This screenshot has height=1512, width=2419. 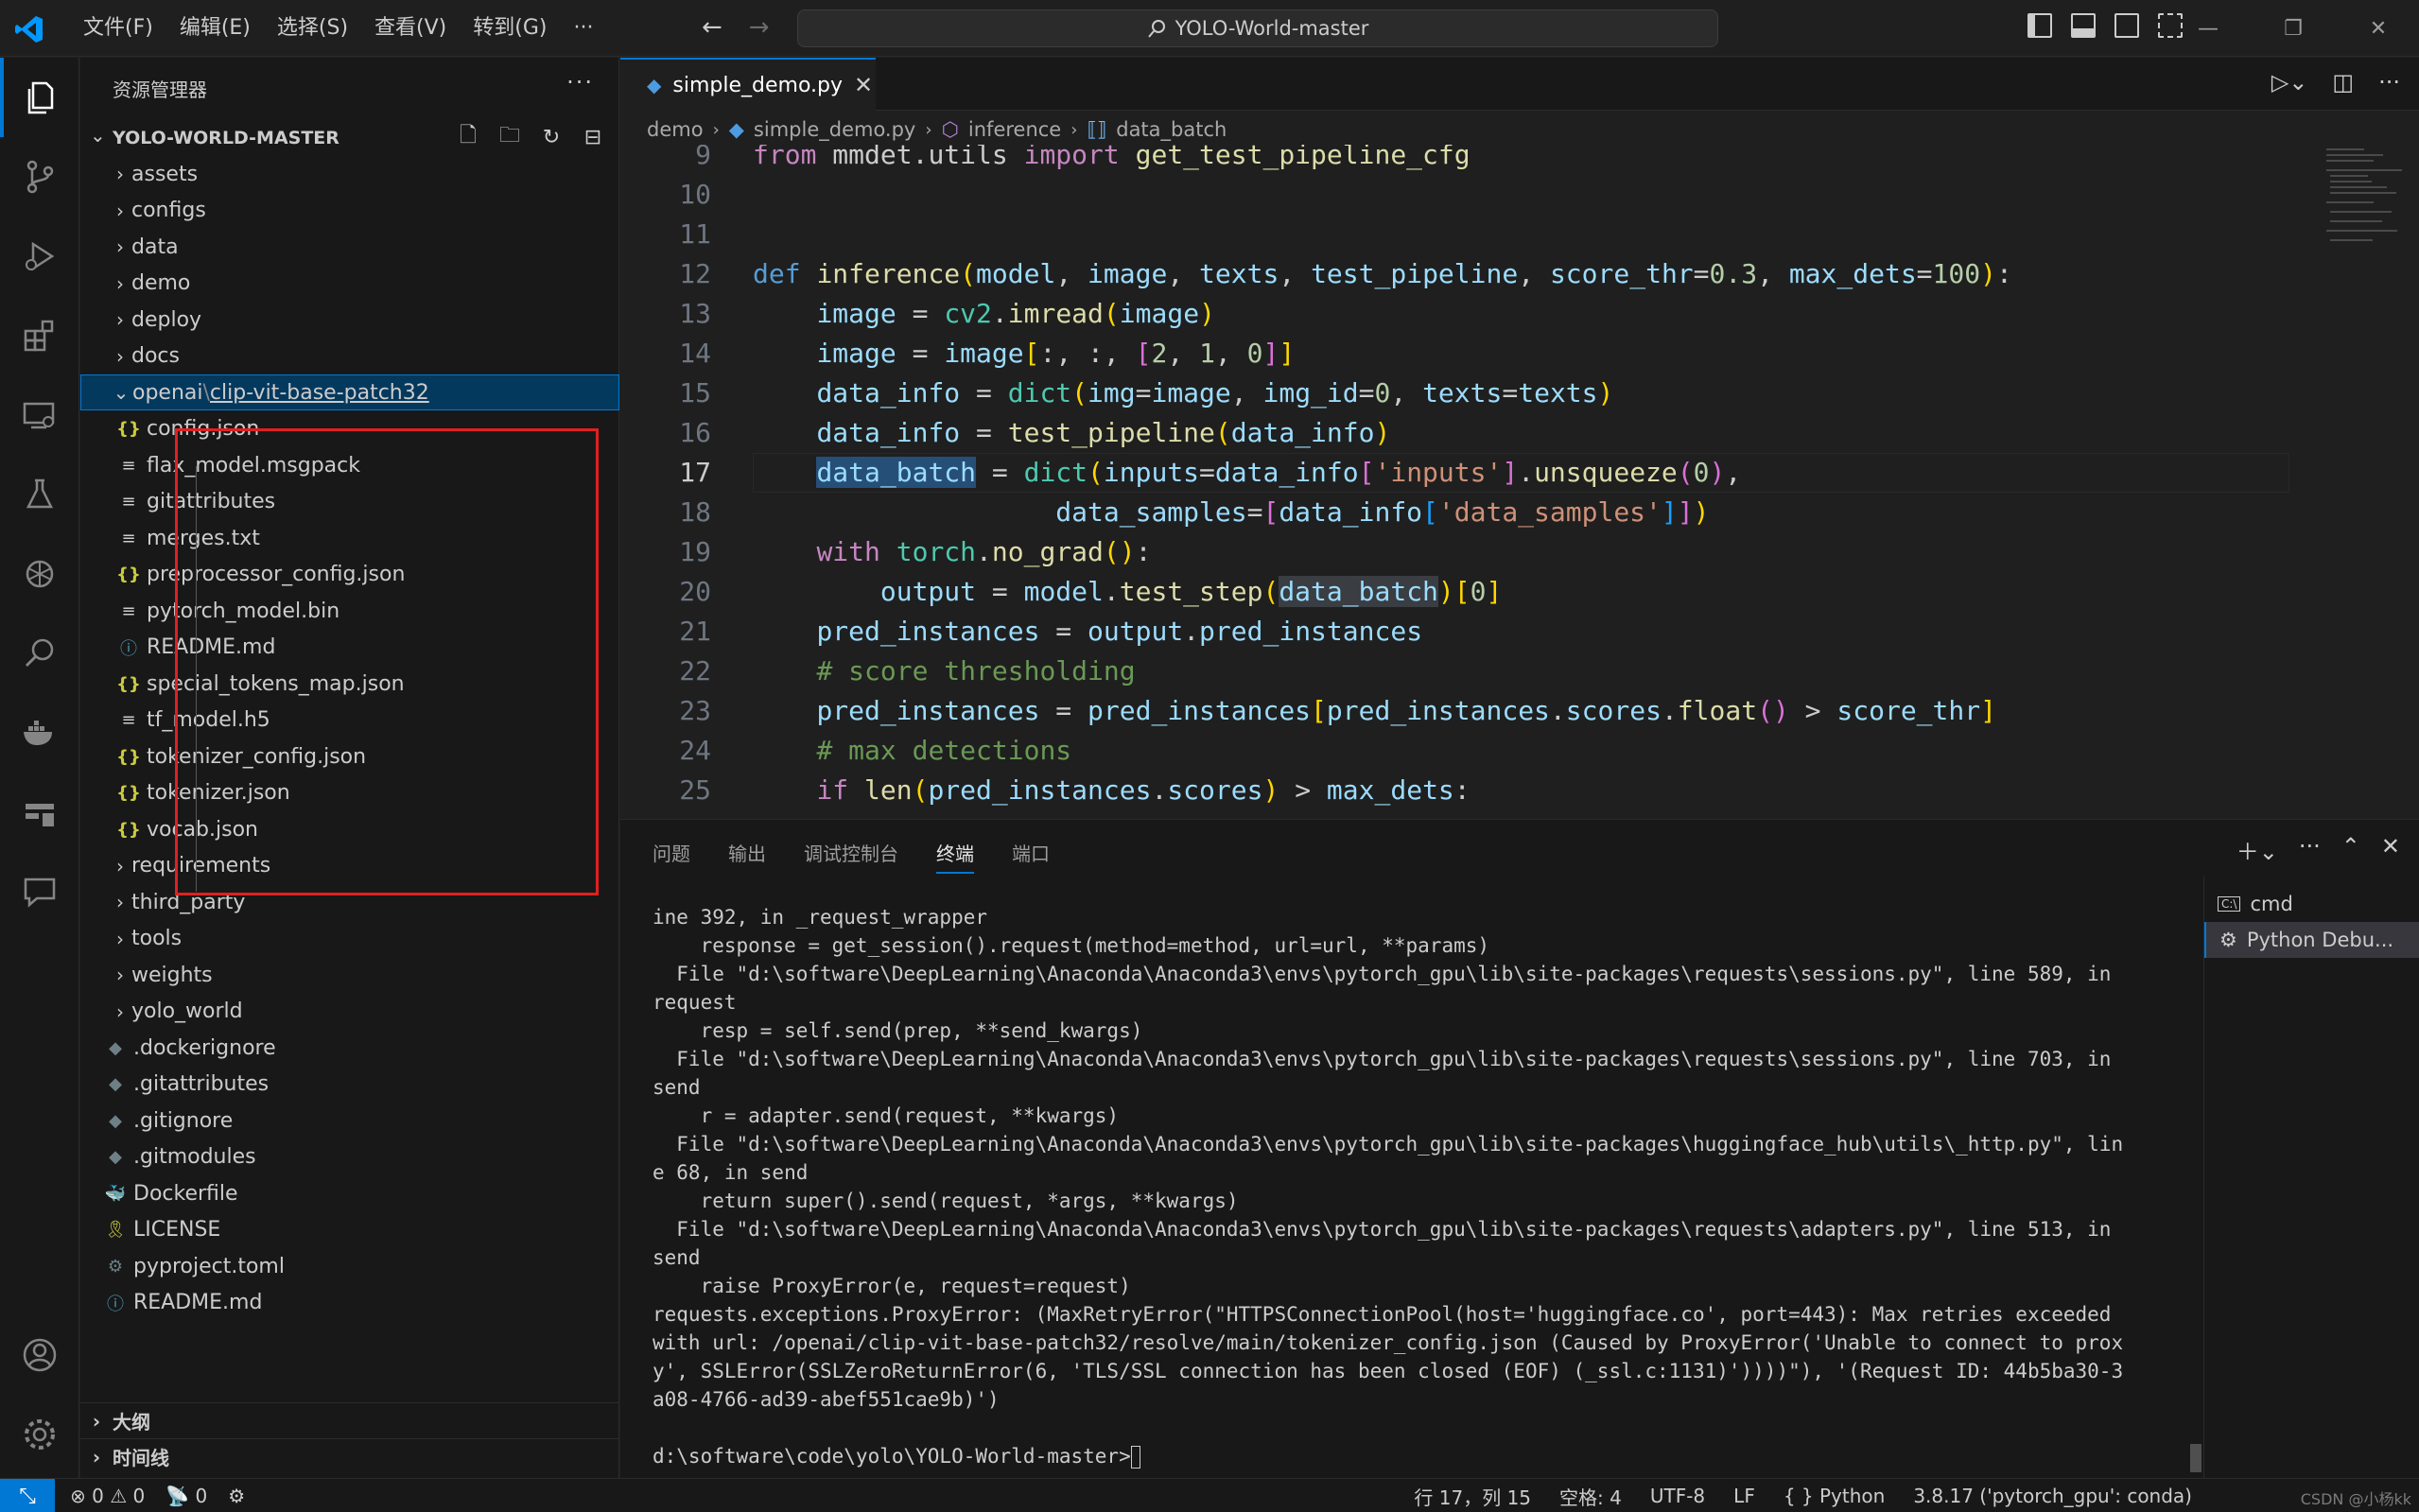 I want to click on tree-file: {} preprocessor_config.json, so click(x=349, y=575).